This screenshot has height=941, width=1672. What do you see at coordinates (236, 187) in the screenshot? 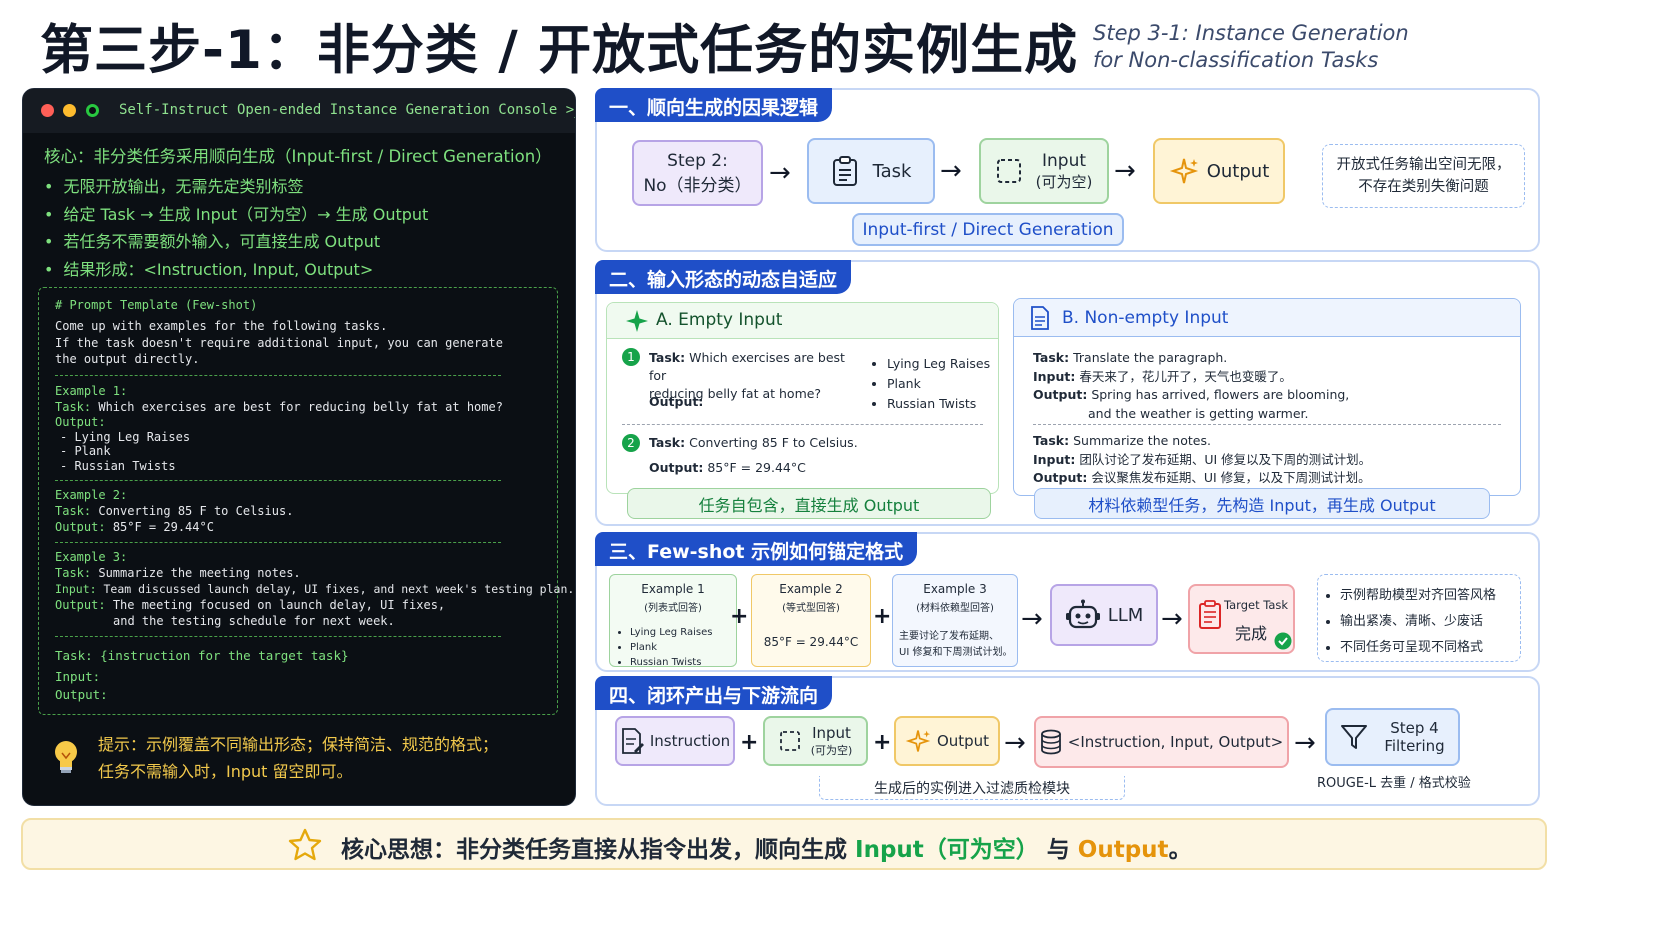
I see `console-bullet: 无限开放输出，无需先定类别标签` at bounding box center [236, 187].